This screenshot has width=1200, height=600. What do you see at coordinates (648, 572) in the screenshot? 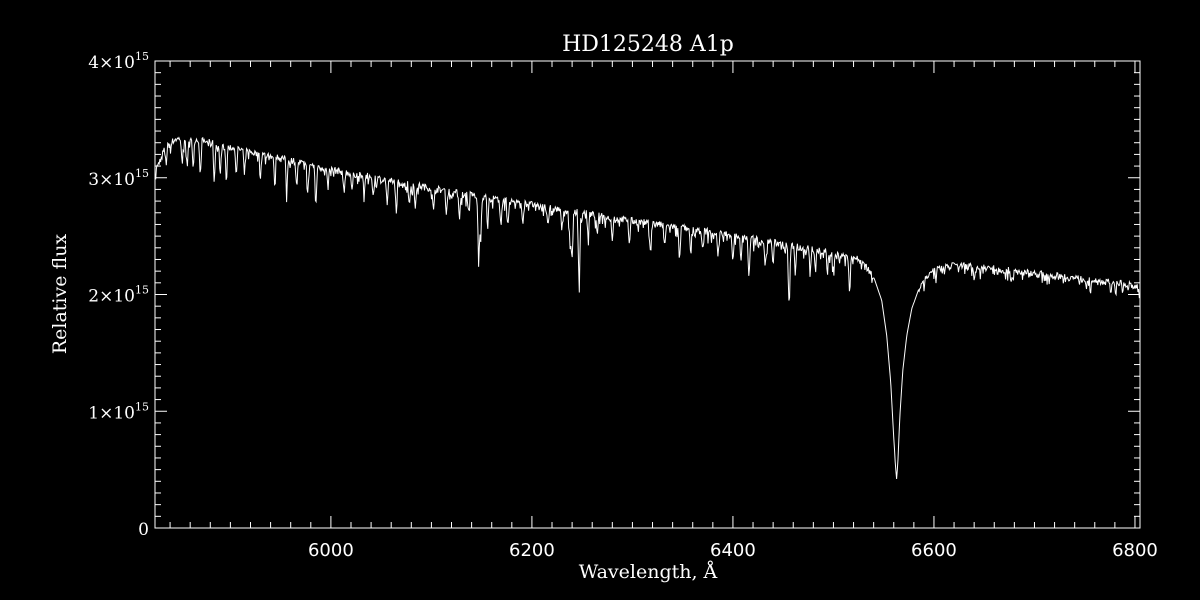
I see `x-axis-label: Wavelength, Å` at bounding box center [648, 572].